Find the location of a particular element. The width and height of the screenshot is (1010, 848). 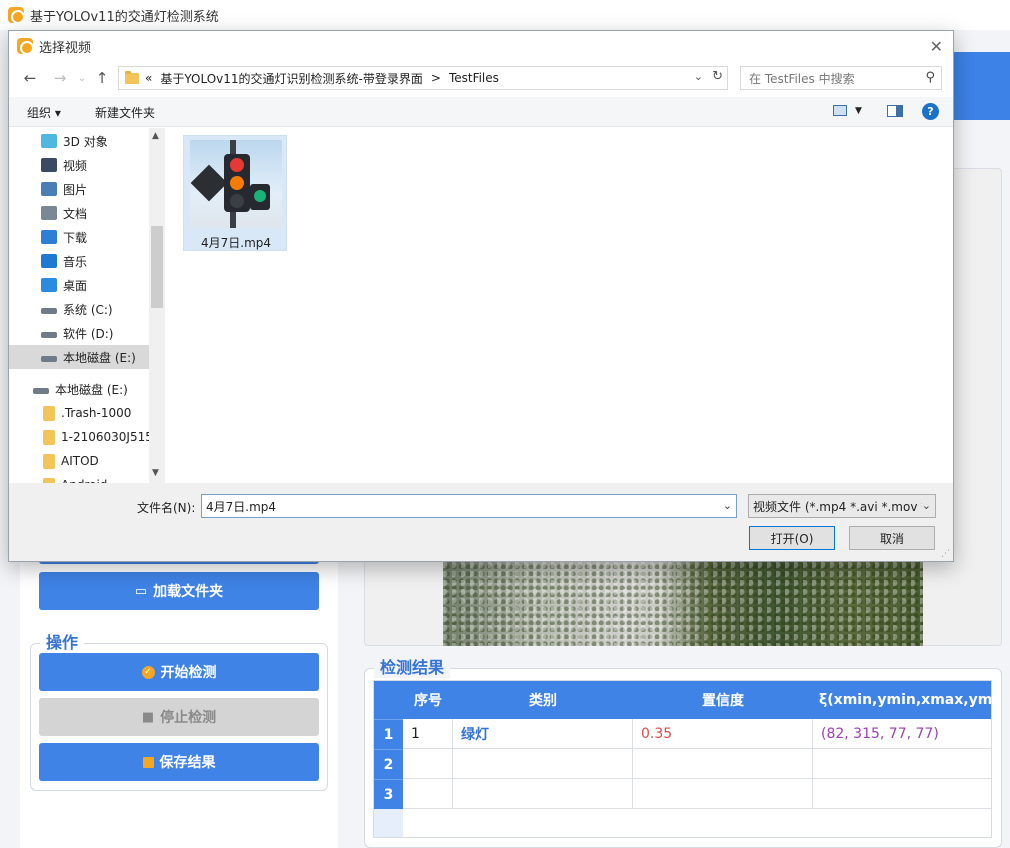

red-lamp is located at coordinates (237, 165).